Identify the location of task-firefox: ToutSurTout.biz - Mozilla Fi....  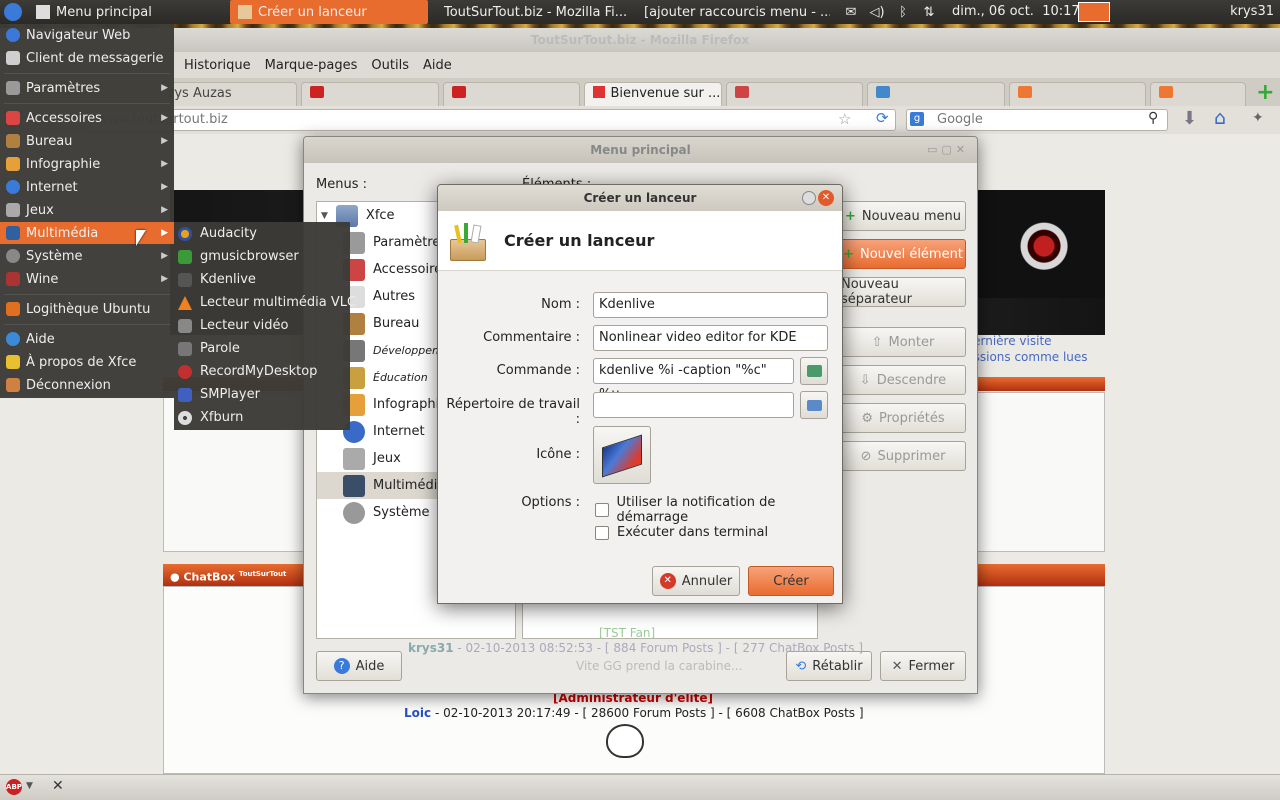
(529, 12).